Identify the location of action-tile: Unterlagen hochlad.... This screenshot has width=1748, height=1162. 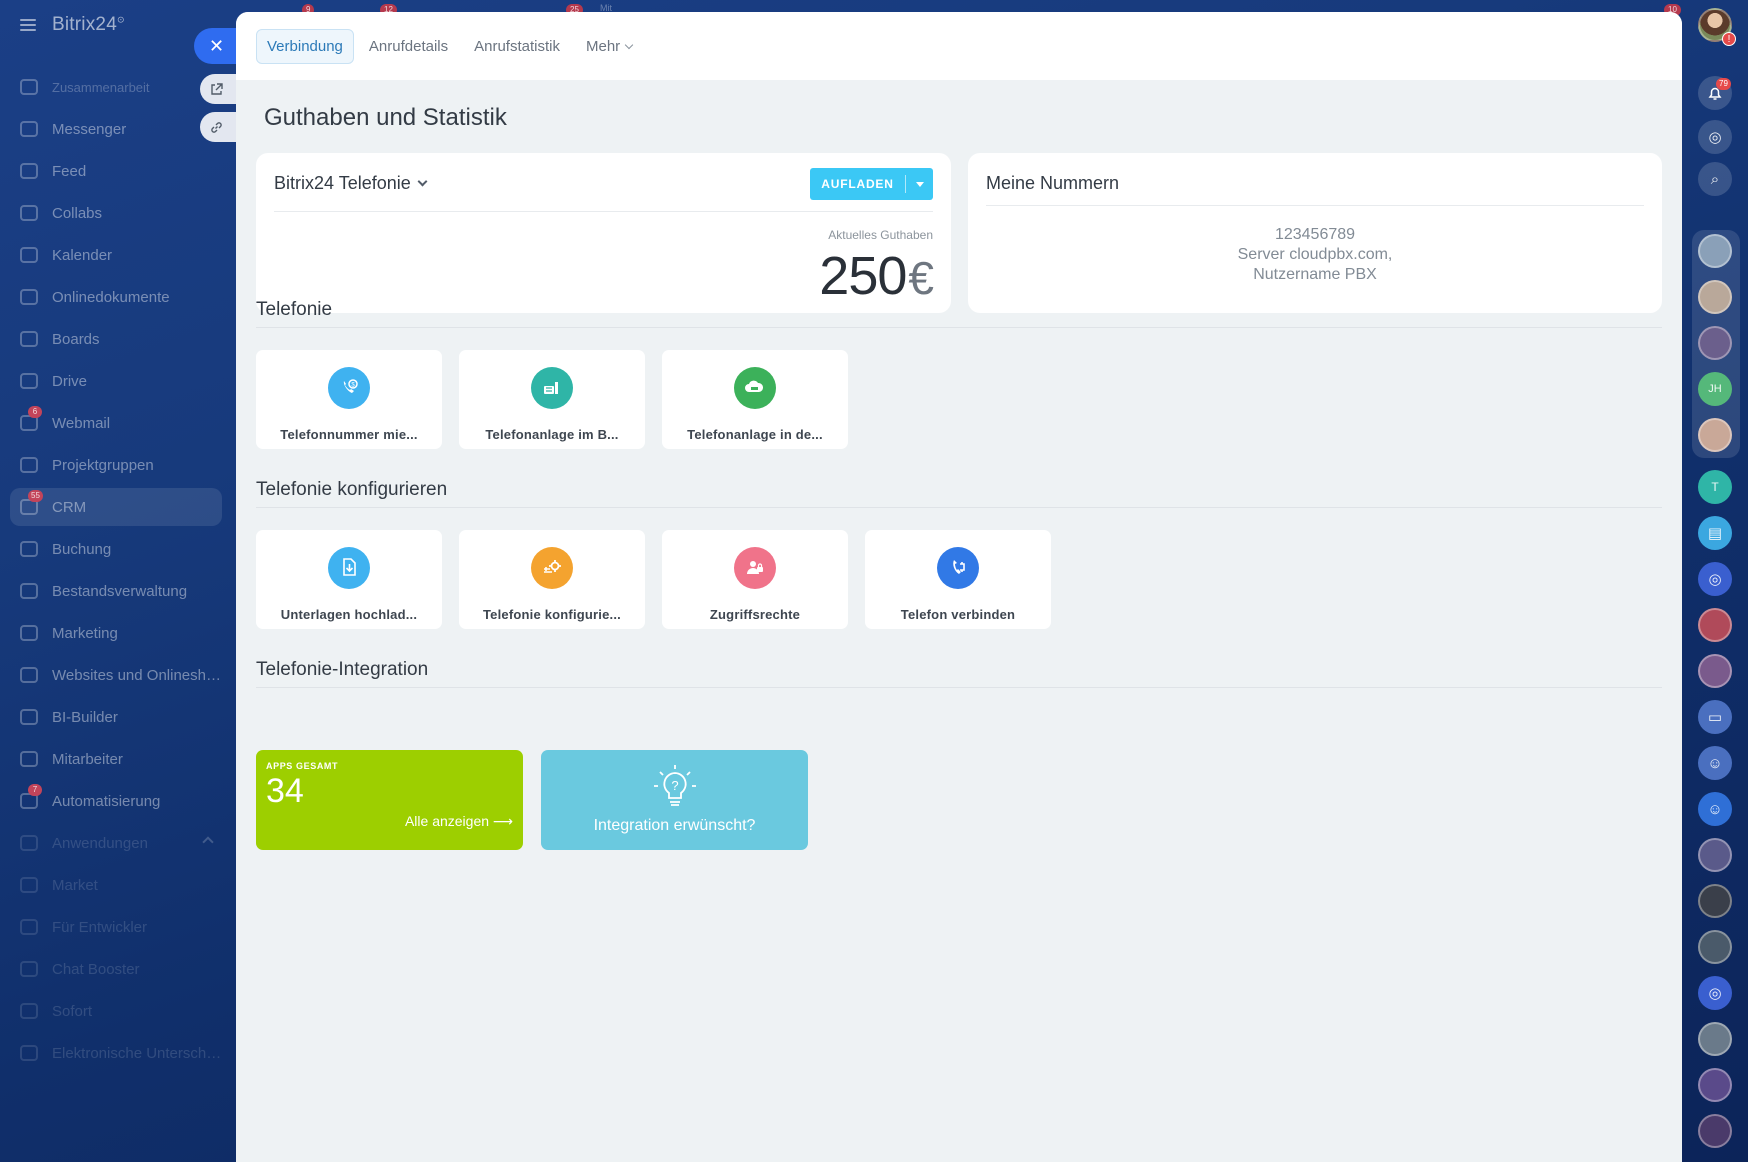
(349, 579).